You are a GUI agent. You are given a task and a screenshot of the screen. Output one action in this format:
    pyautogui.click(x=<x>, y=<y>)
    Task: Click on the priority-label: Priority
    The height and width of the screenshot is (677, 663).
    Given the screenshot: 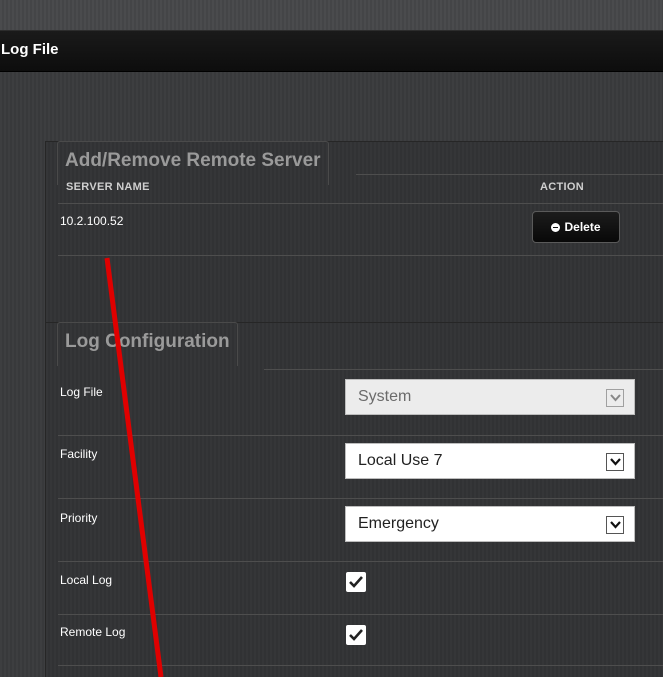 What is the action you would take?
    pyautogui.click(x=79, y=518)
    